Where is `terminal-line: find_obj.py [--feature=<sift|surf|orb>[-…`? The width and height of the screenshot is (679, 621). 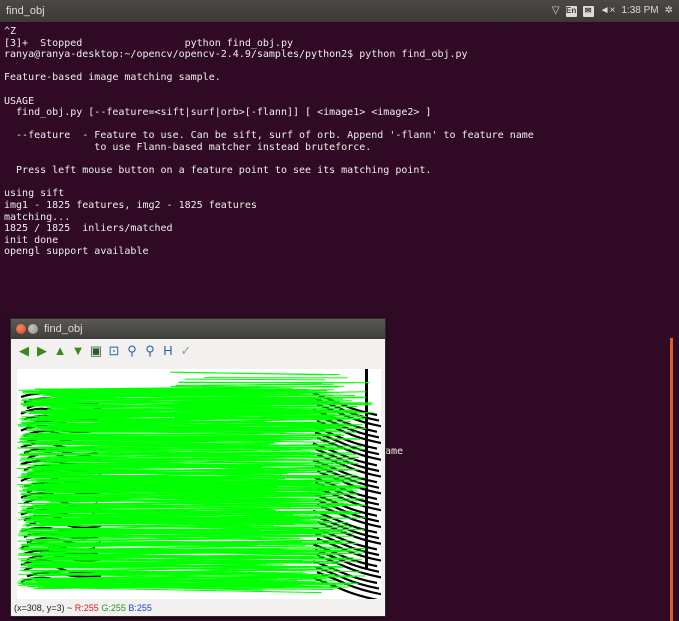 terminal-line: find_obj.py [--feature=<sift|surf|orb>[-… is located at coordinates (218, 113).